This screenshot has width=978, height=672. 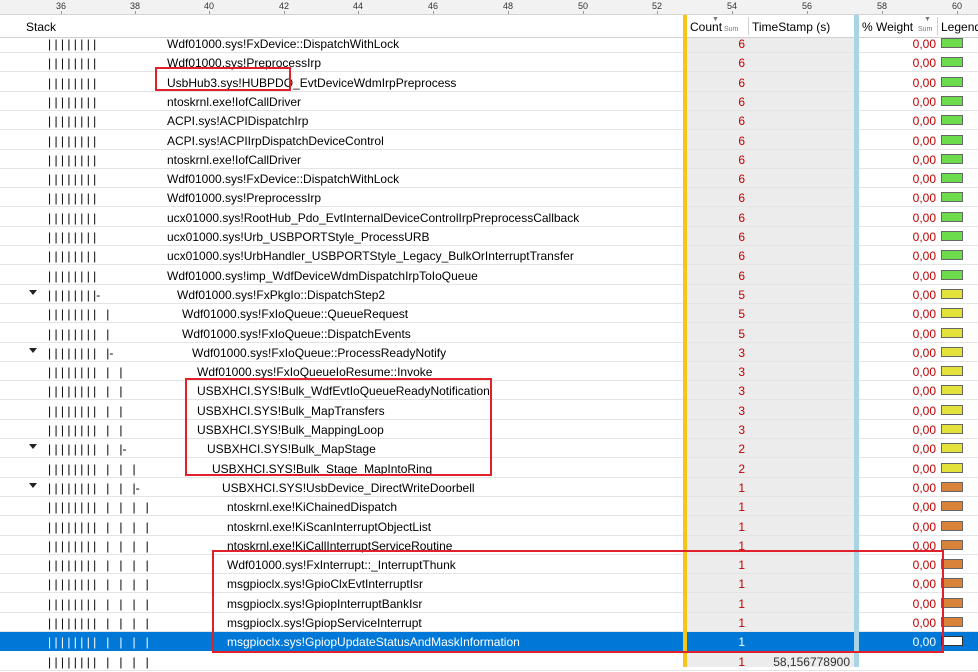 I want to click on table-row: | | | | | | | | | | | | 1 58,156778900, so click(x=489, y=661).